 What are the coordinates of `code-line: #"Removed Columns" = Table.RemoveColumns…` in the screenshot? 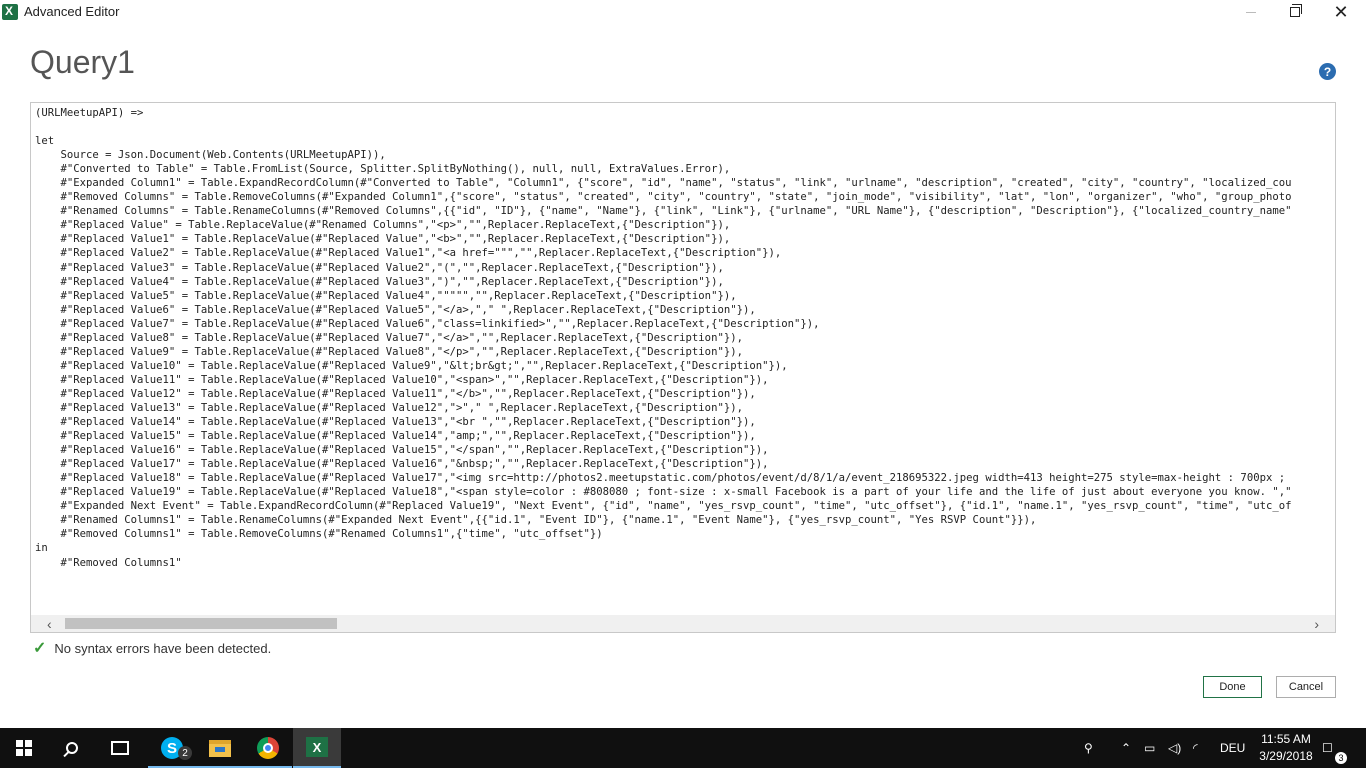 It's located at (685, 197).